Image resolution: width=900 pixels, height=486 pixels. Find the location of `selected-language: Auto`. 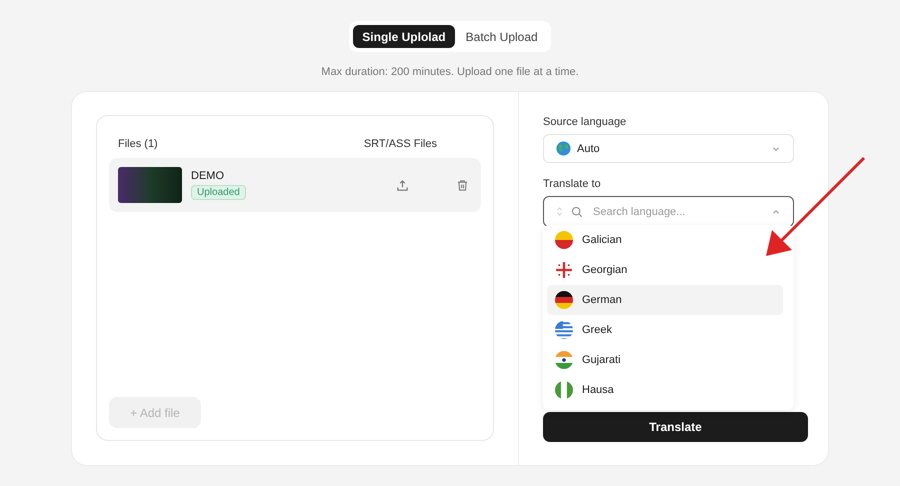

selected-language: Auto is located at coordinates (589, 148).